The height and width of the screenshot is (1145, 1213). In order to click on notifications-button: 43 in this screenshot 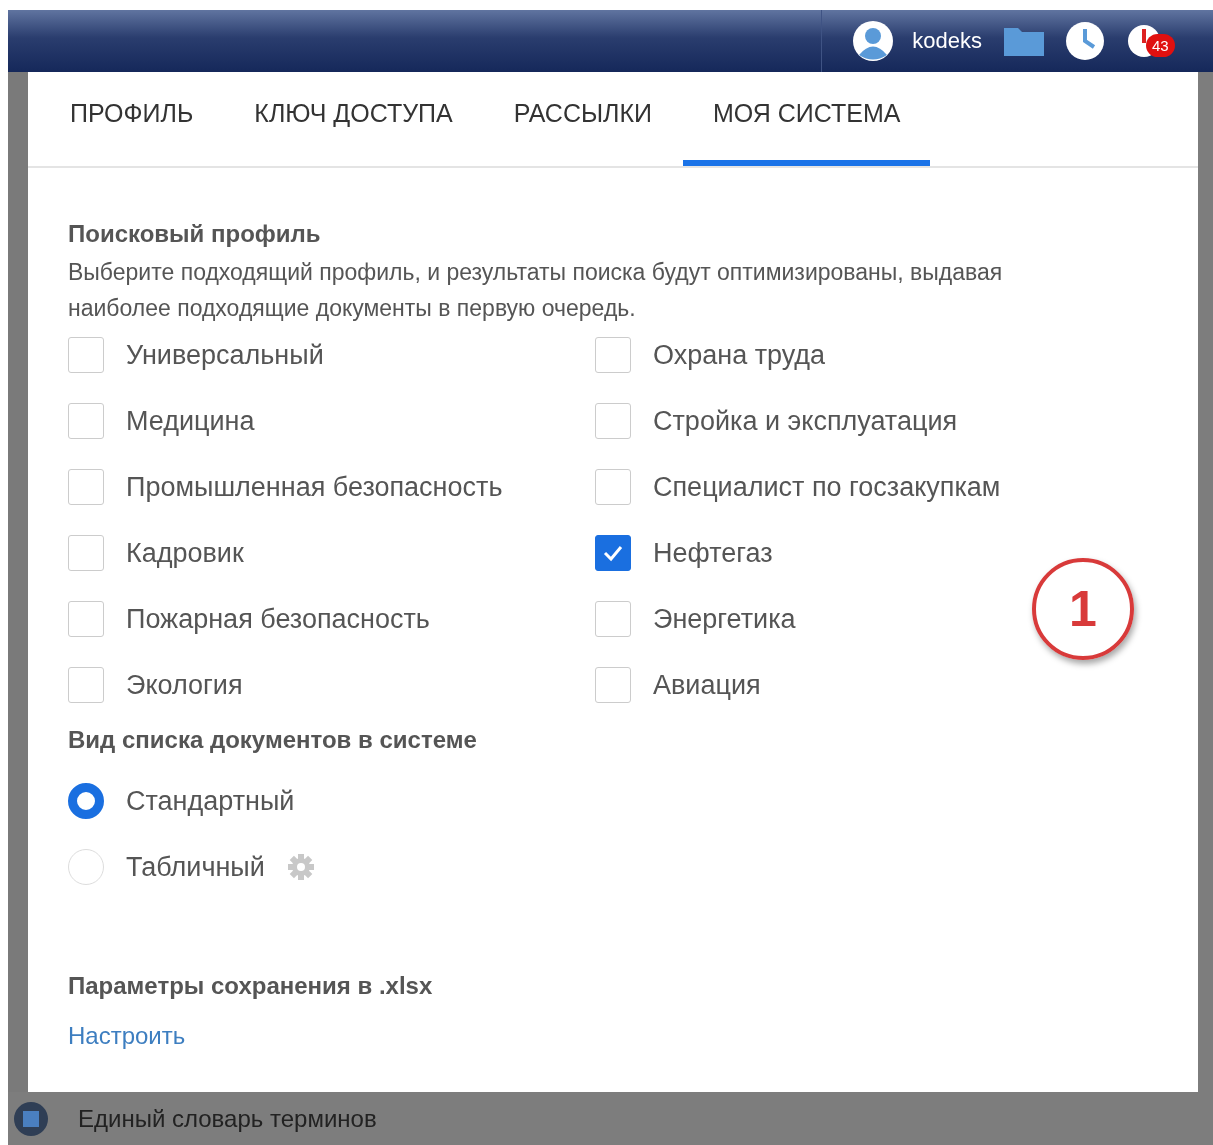, I will do `click(1152, 41)`.